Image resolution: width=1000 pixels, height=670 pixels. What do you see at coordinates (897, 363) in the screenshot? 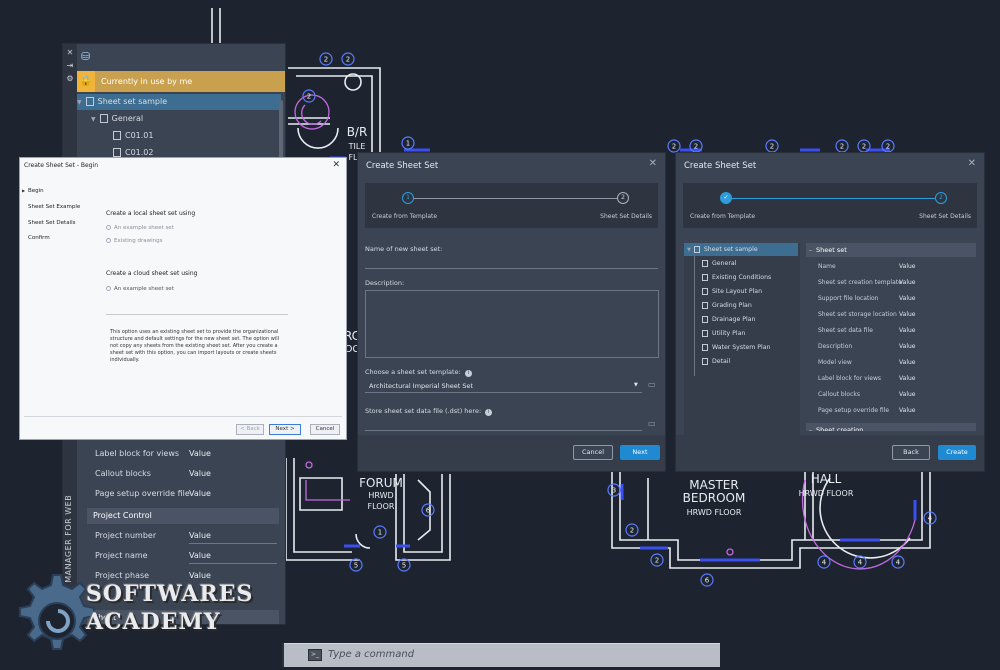
I see `prop-row: Model view Value` at bounding box center [897, 363].